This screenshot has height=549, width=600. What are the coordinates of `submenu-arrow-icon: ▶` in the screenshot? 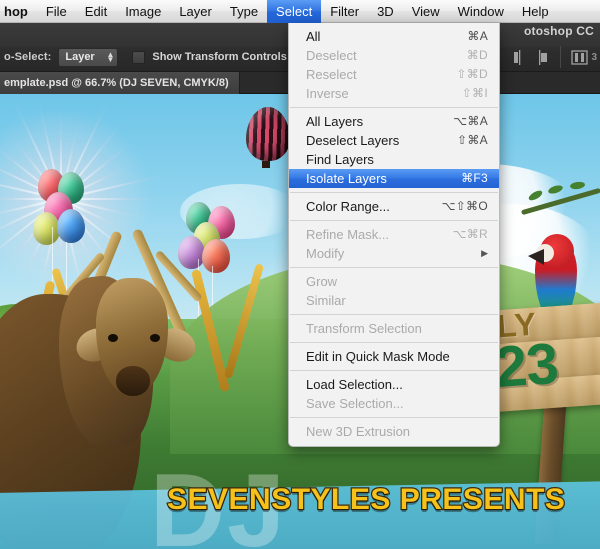 It's located at (484, 253).